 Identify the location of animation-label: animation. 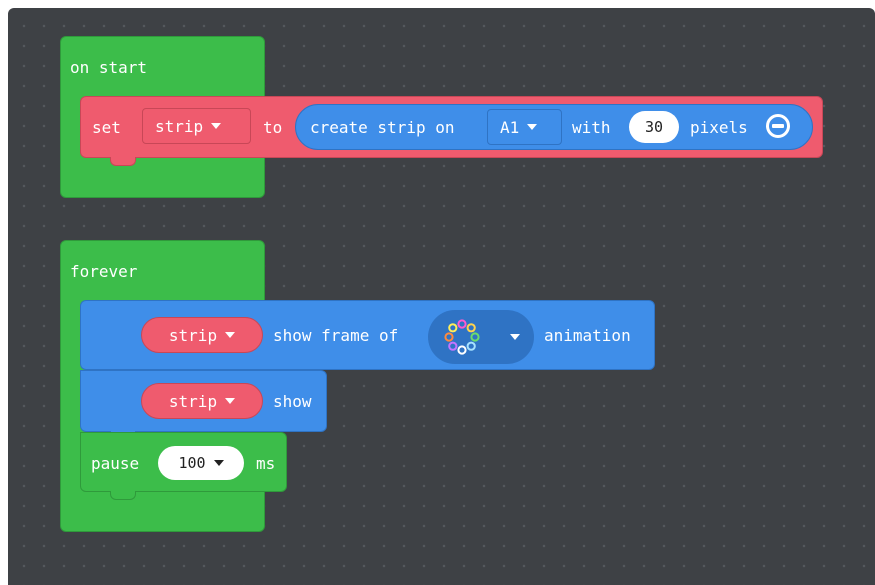
(587, 335).